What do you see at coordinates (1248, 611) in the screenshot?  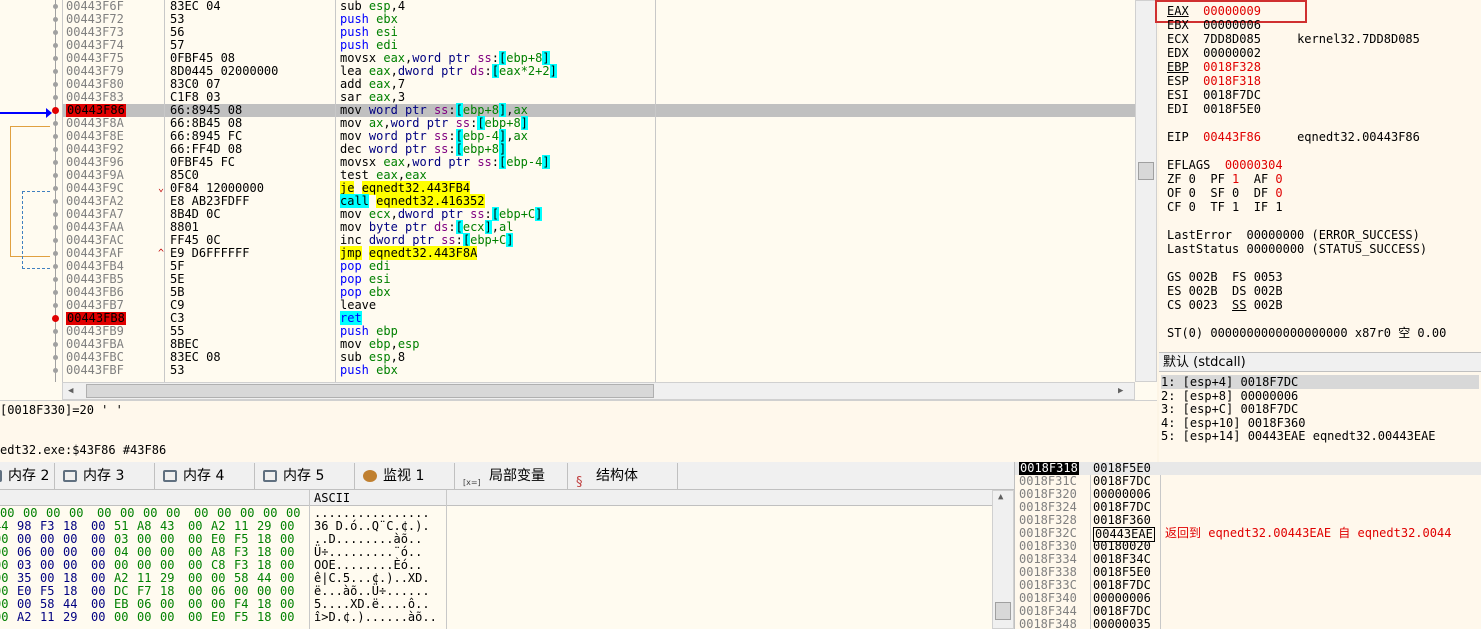 I see `stack-row: 0018F344 0018F7DC` at bounding box center [1248, 611].